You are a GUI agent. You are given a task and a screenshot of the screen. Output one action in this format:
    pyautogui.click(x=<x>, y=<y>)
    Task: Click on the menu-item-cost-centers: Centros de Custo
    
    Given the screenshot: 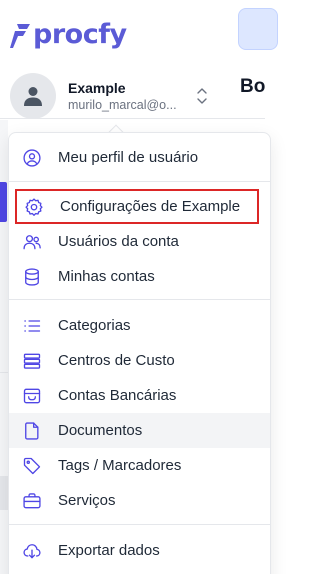 What is the action you would take?
    pyautogui.click(x=139, y=360)
    